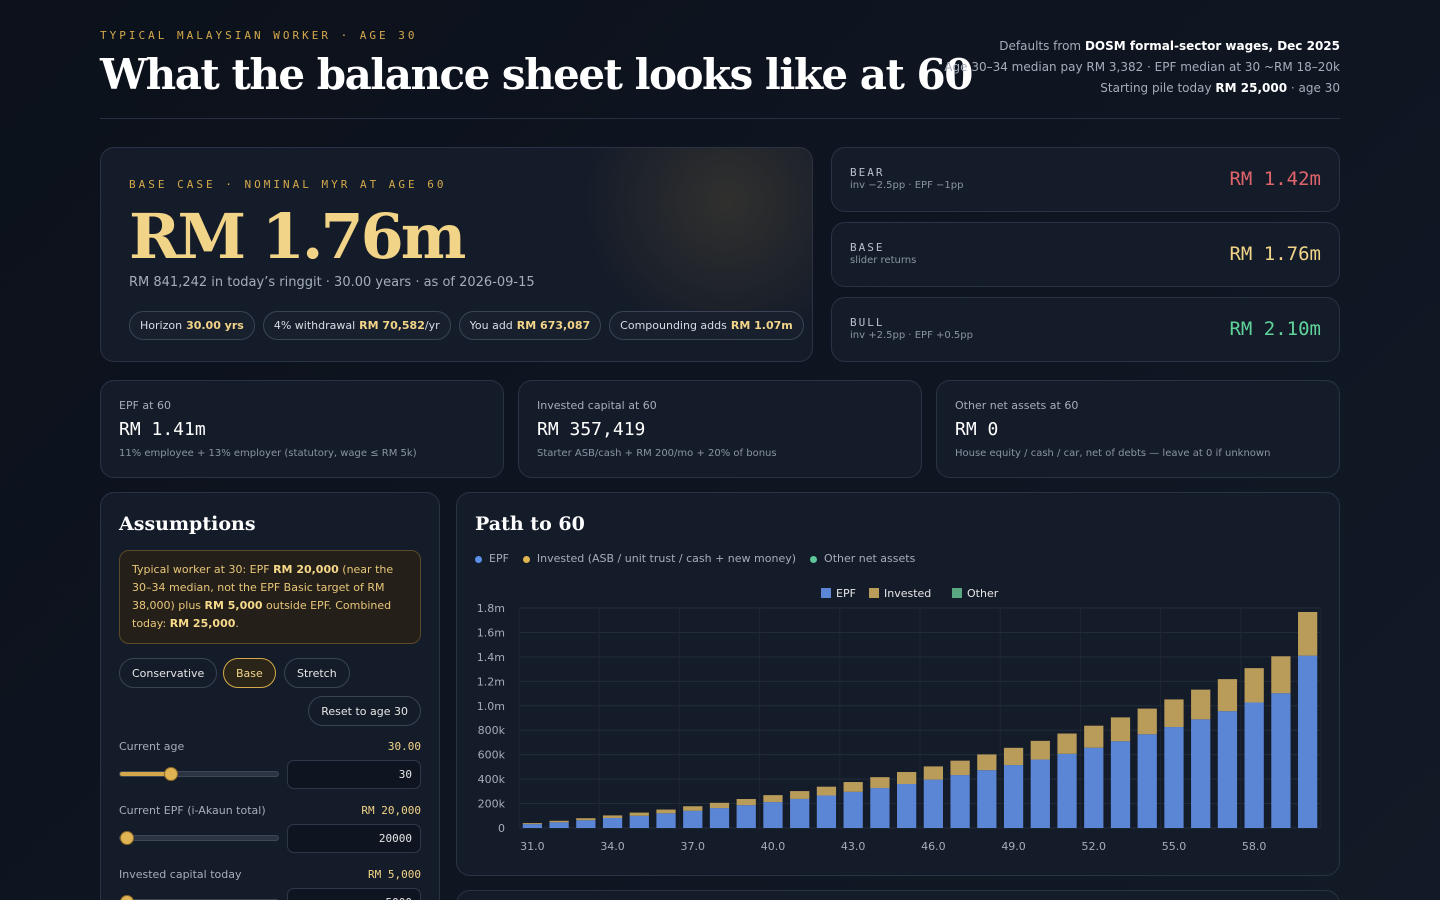 Image resolution: width=1440 pixels, height=900 pixels. I want to click on starting-pile-prefix: Starting pile today, so click(1156, 88).